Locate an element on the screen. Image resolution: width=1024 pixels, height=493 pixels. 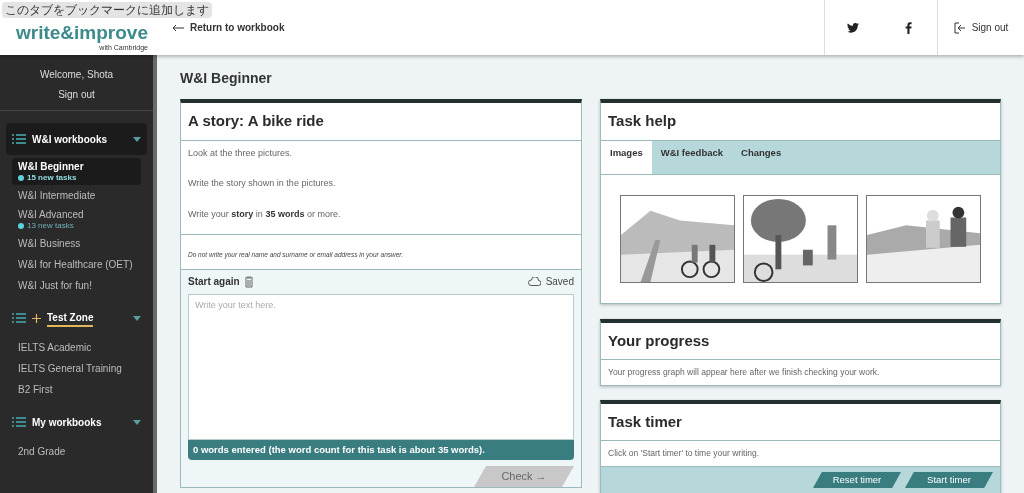
back-arrow-icon is located at coordinates (178, 27).